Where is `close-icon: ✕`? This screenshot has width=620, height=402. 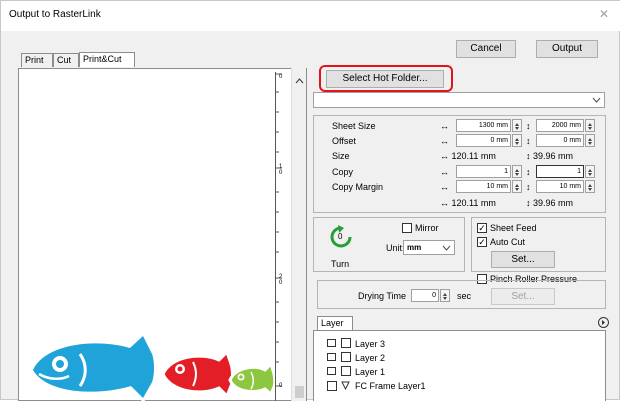
close-icon: ✕ is located at coordinates (604, 14).